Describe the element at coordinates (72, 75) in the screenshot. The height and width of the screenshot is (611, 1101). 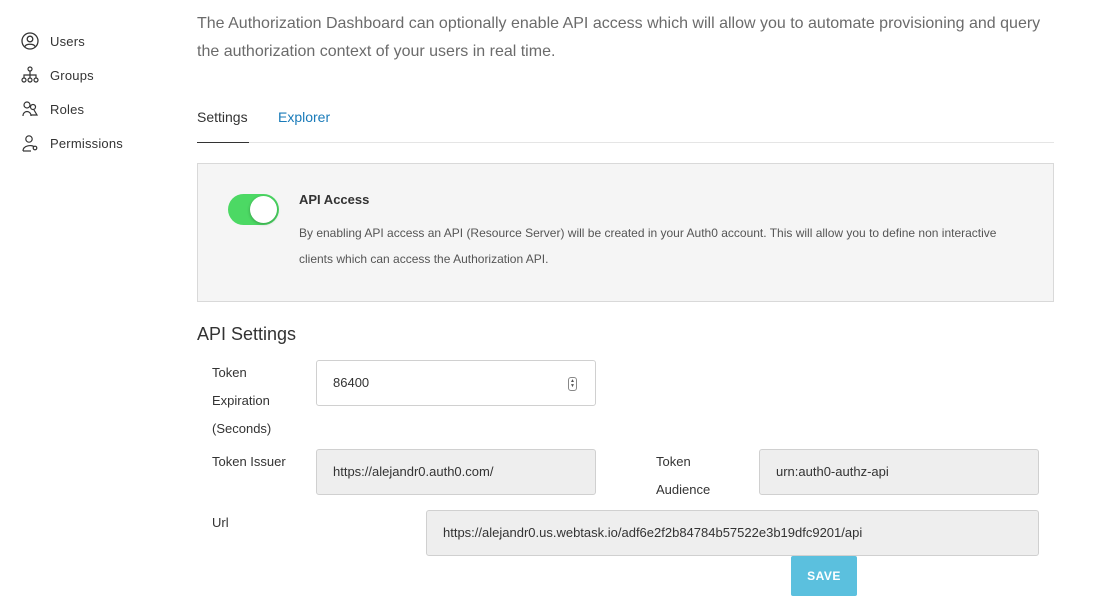
I see `sidebar-item-label: Groups` at that location.